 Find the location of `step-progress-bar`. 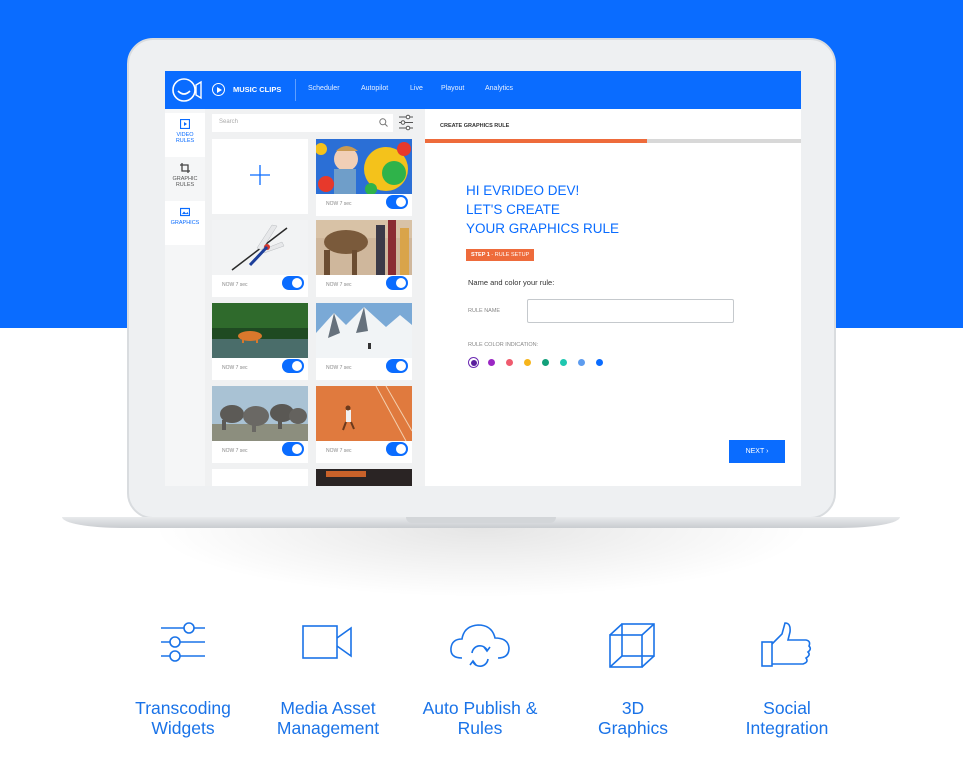

step-progress-bar is located at coordinates (613, 141).